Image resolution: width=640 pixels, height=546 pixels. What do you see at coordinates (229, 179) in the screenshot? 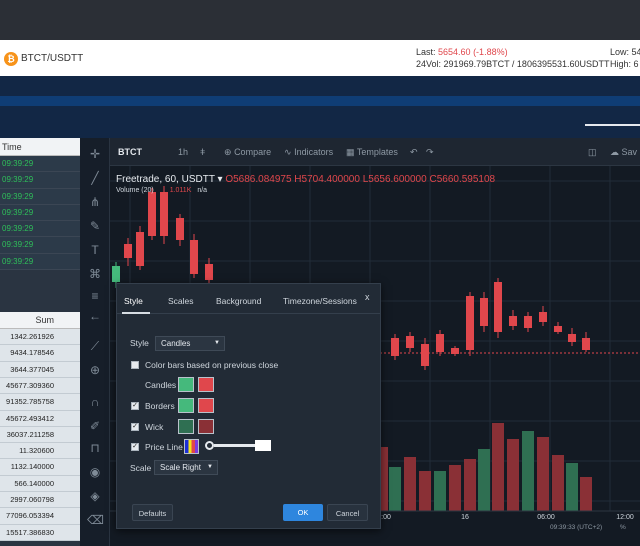
I see `open-label: O` at bounding box center [229, 179].